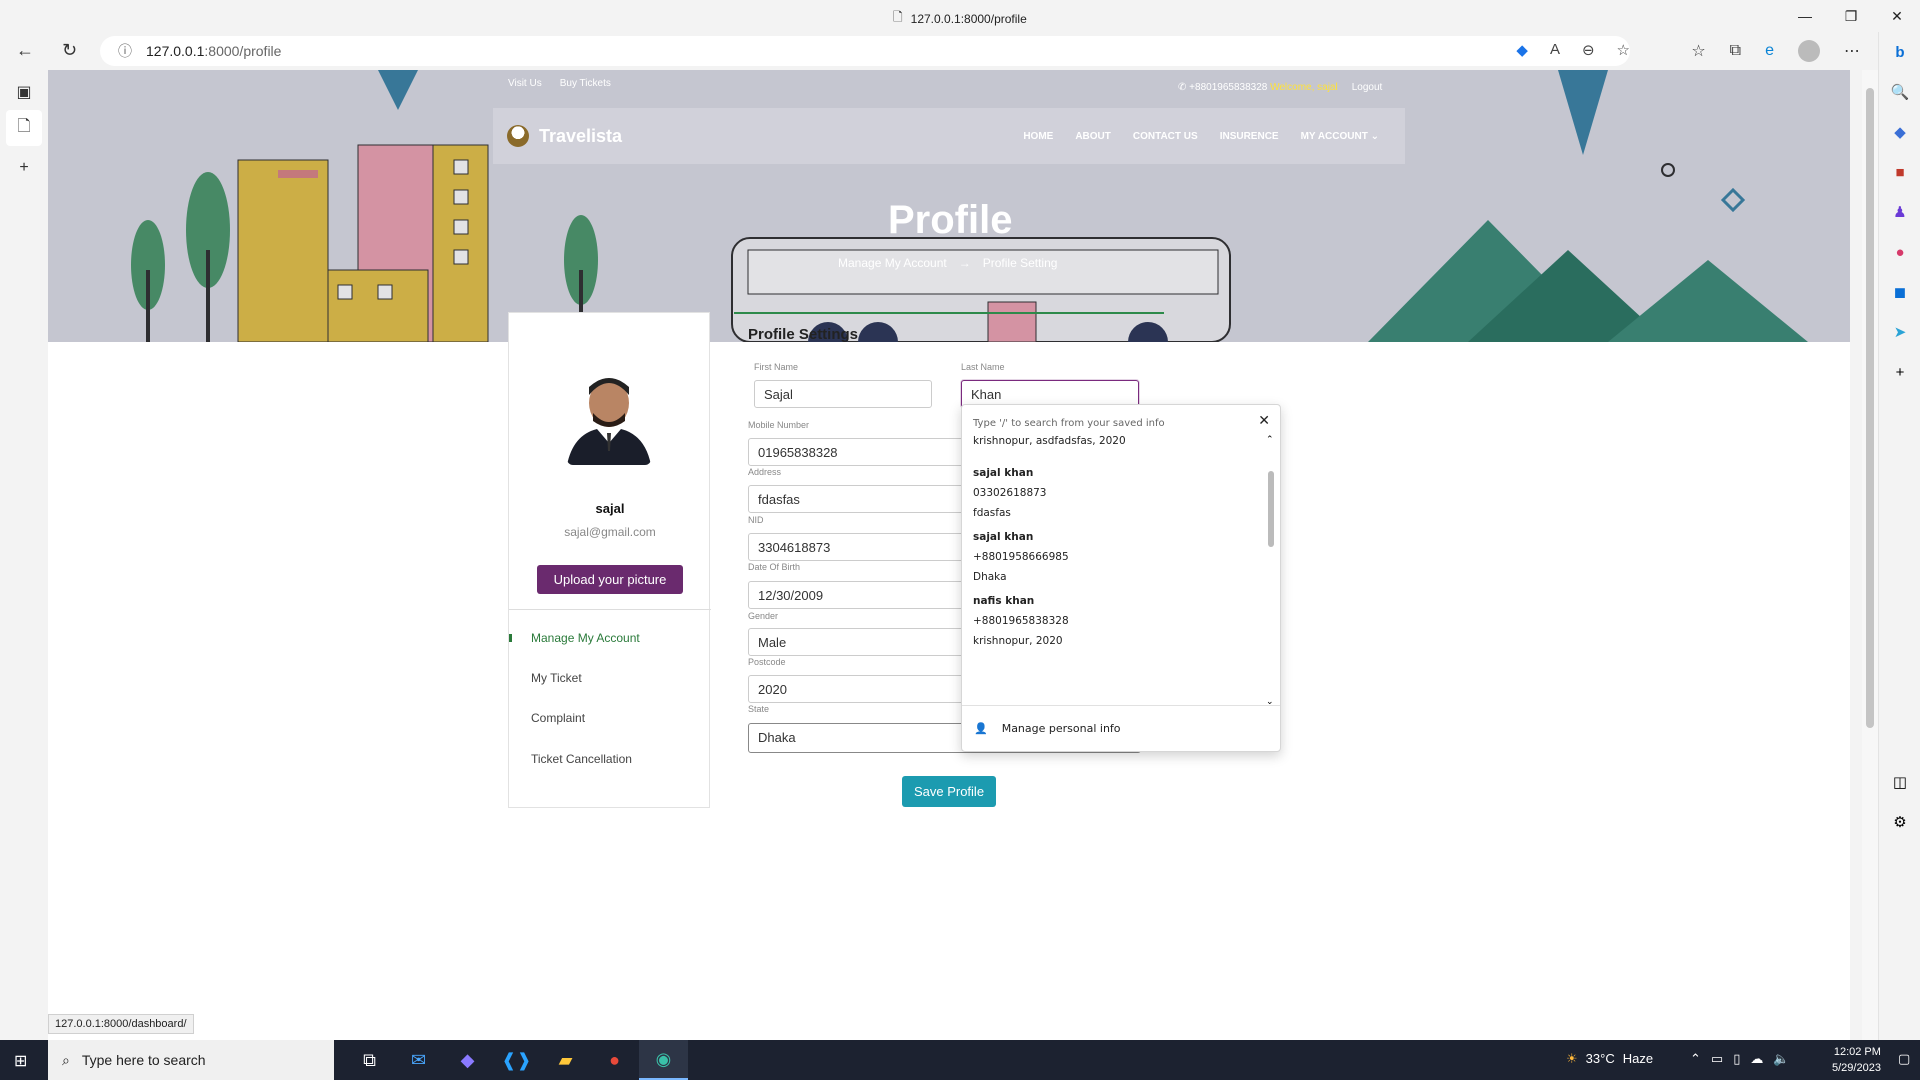 The height and width of the screenshot is (1080, 1920). Describe the element at coordinates (1049, 441) in the screenshot. I see `autofill-entry-partial: krishnopur, asdfadsfas, 2020` at that location.